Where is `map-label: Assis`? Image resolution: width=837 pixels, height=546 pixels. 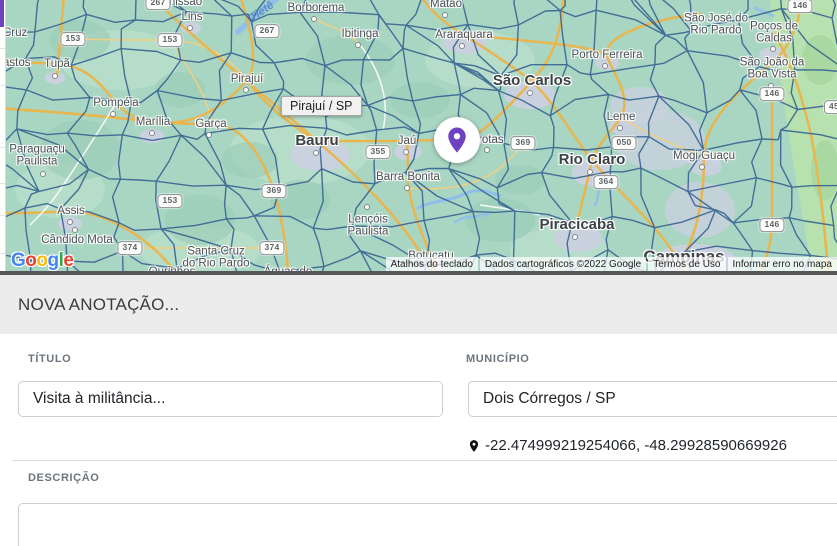
map-label: Assis is located at coordinates (71, 210).